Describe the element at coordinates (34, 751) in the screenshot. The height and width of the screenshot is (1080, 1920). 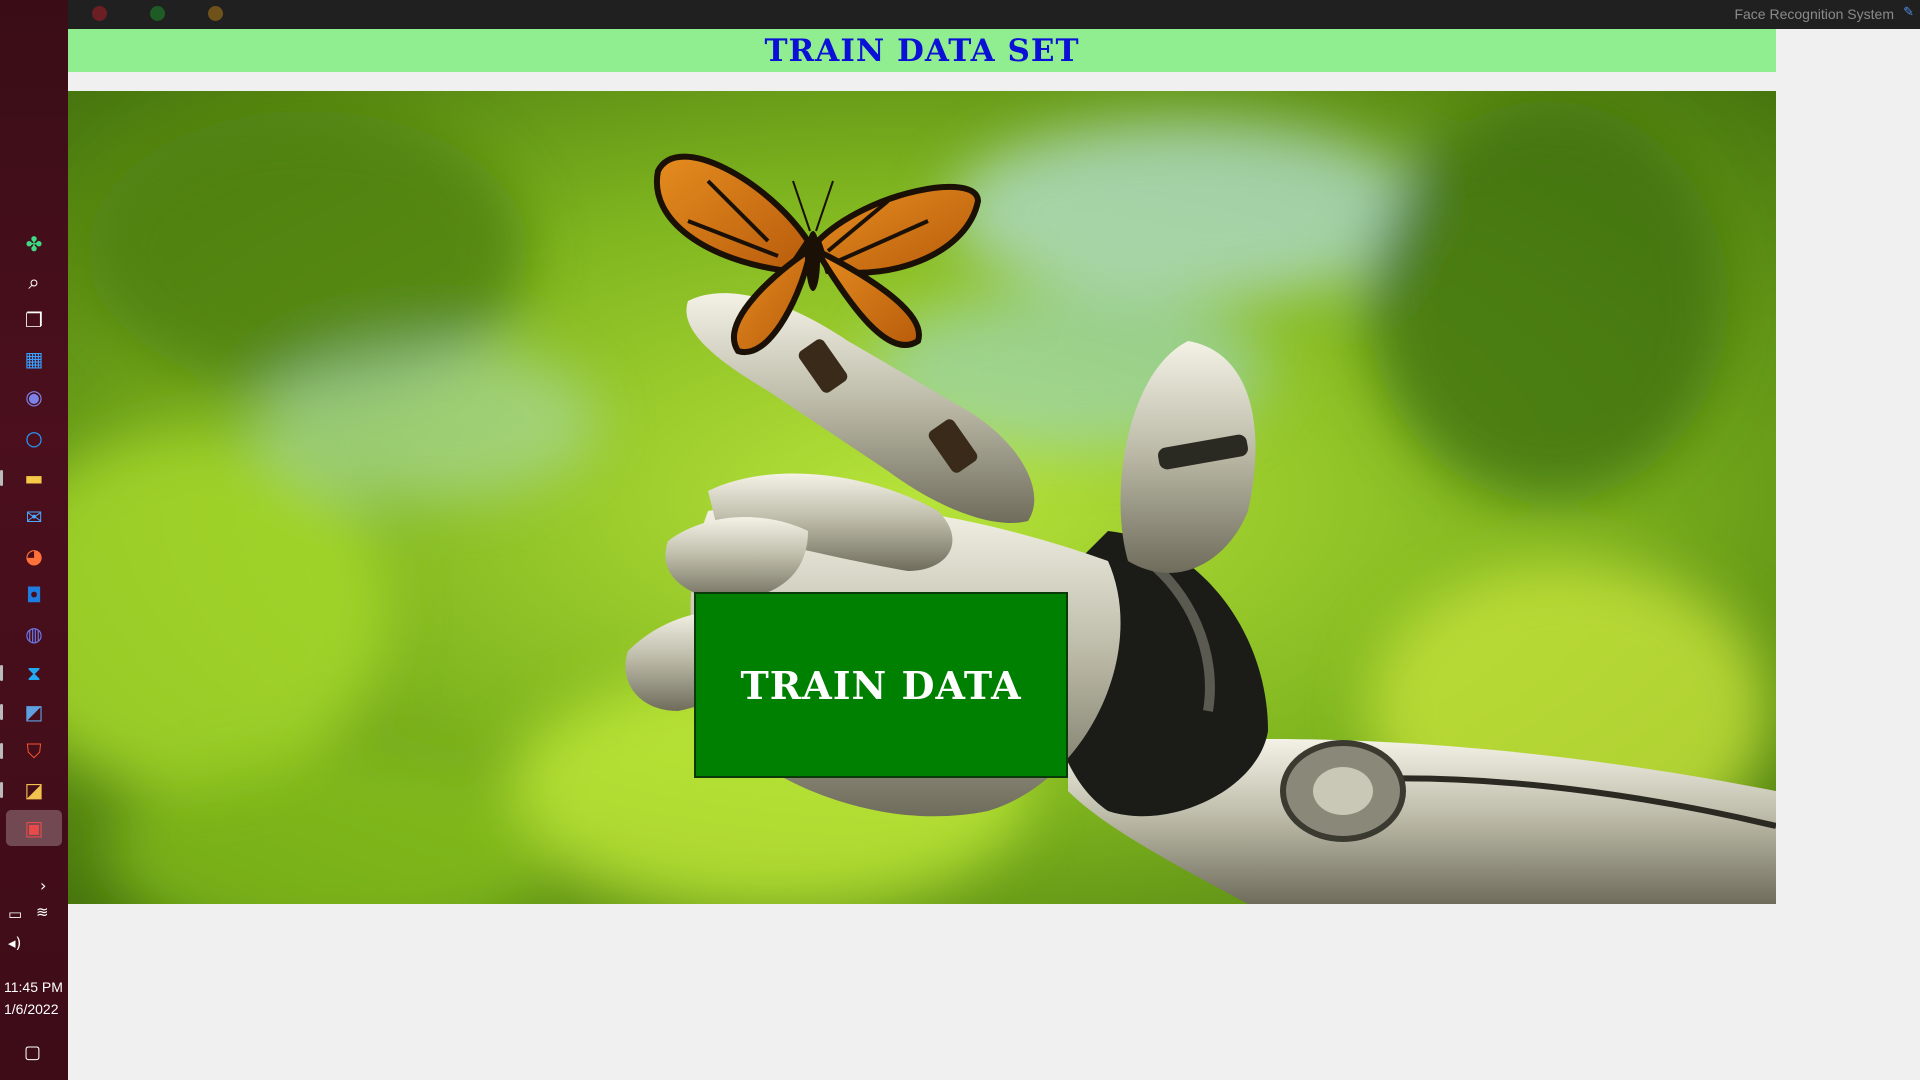
I see `brave-icon: ⛉` at that location.